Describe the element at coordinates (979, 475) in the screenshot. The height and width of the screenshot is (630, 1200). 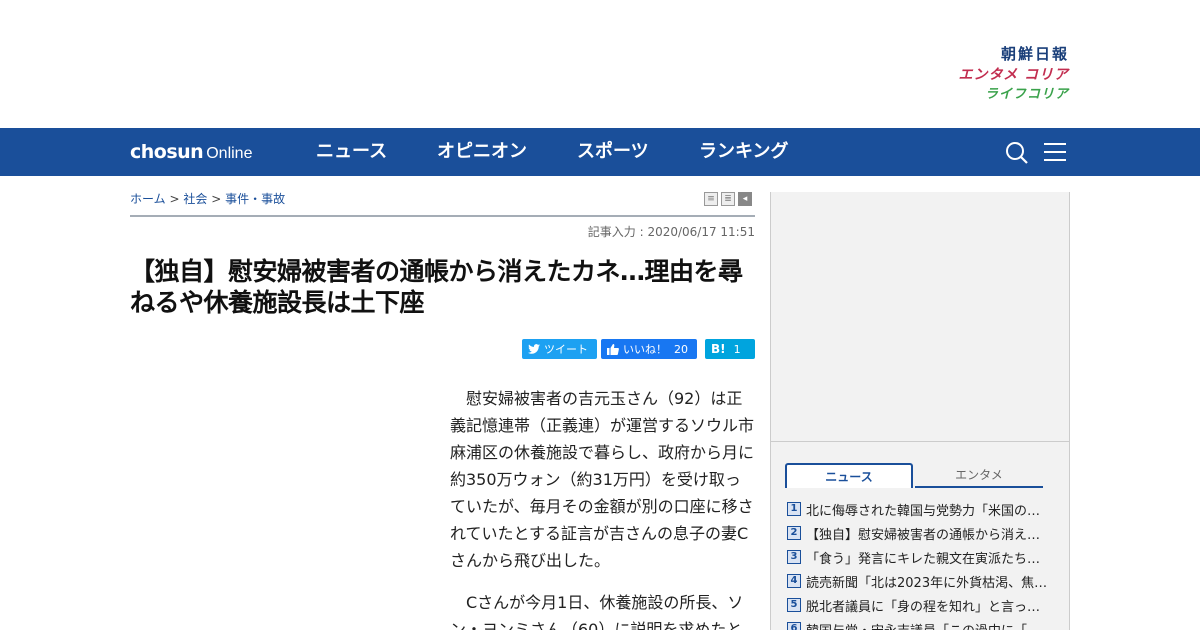
I see `tab-entame: エンタメ` at that location.